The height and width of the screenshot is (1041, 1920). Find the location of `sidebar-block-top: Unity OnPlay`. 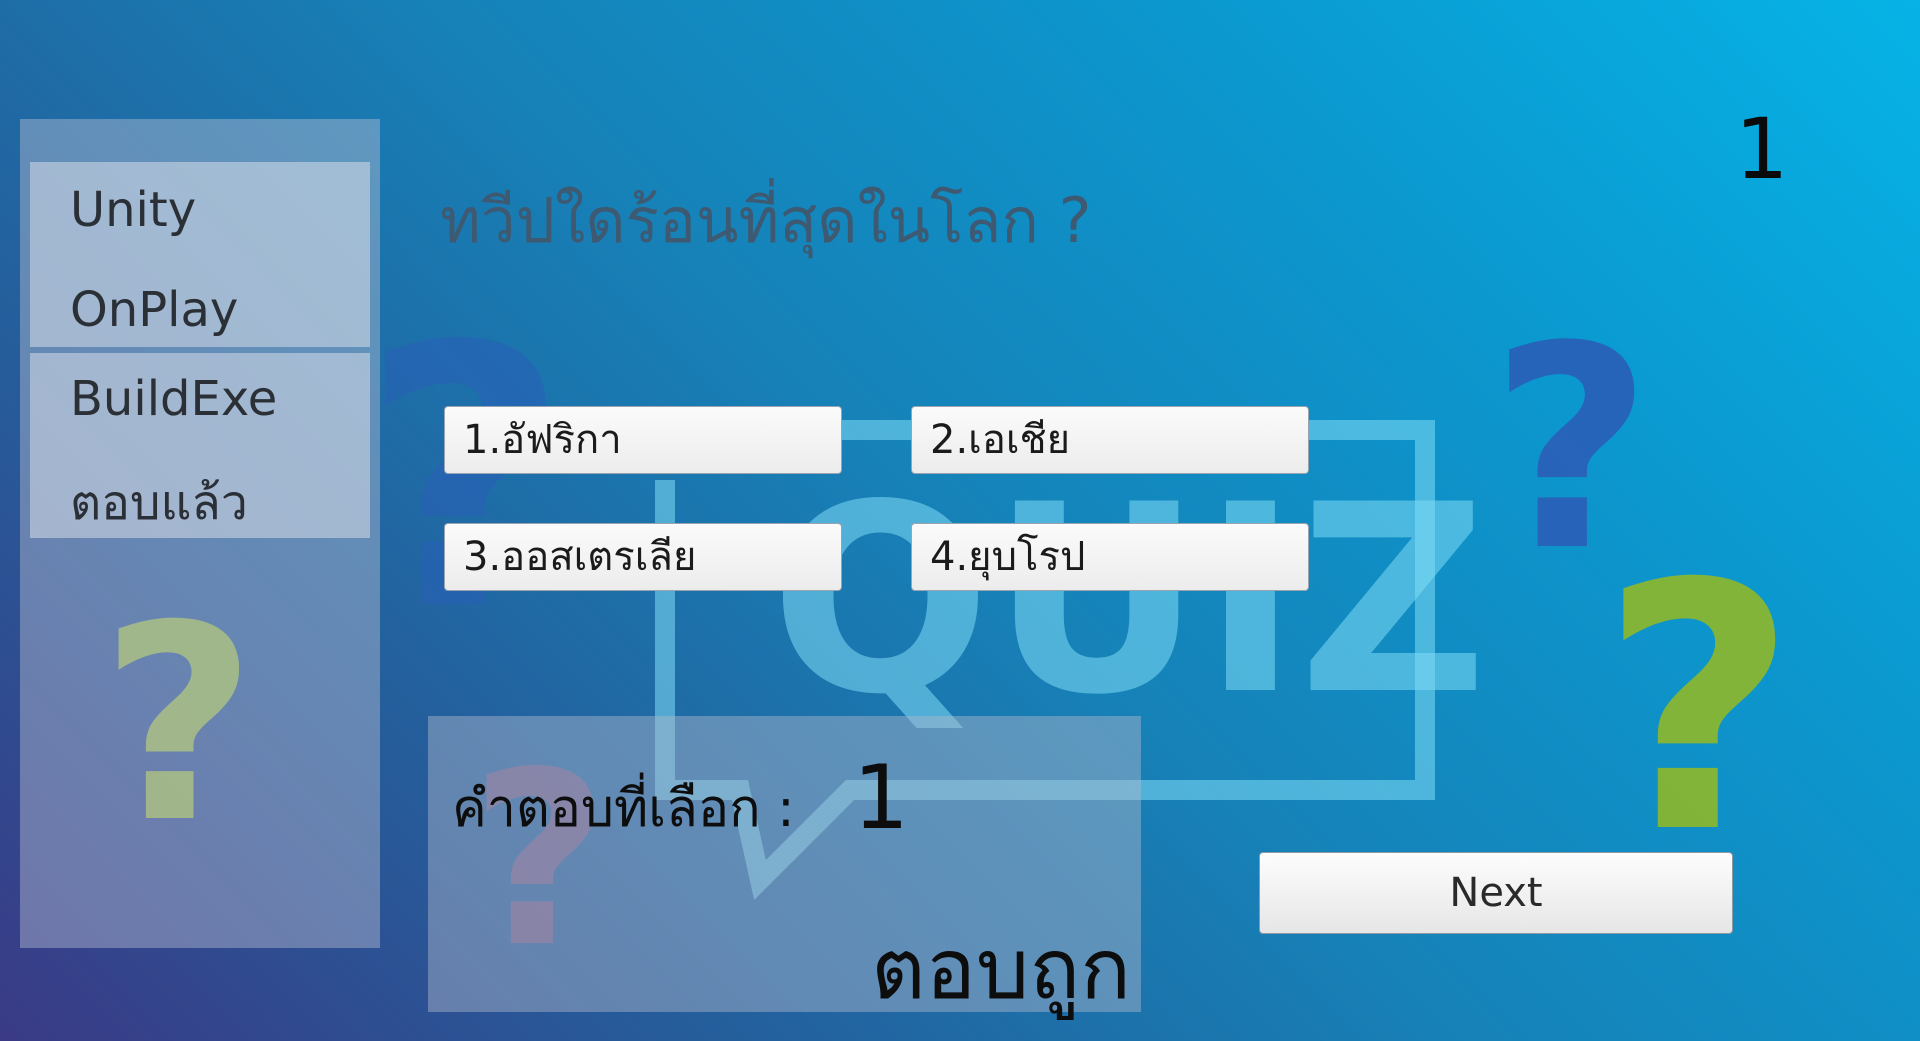

sidebar-block-top: Unity OnPlay is located at coordinates (200, 254).